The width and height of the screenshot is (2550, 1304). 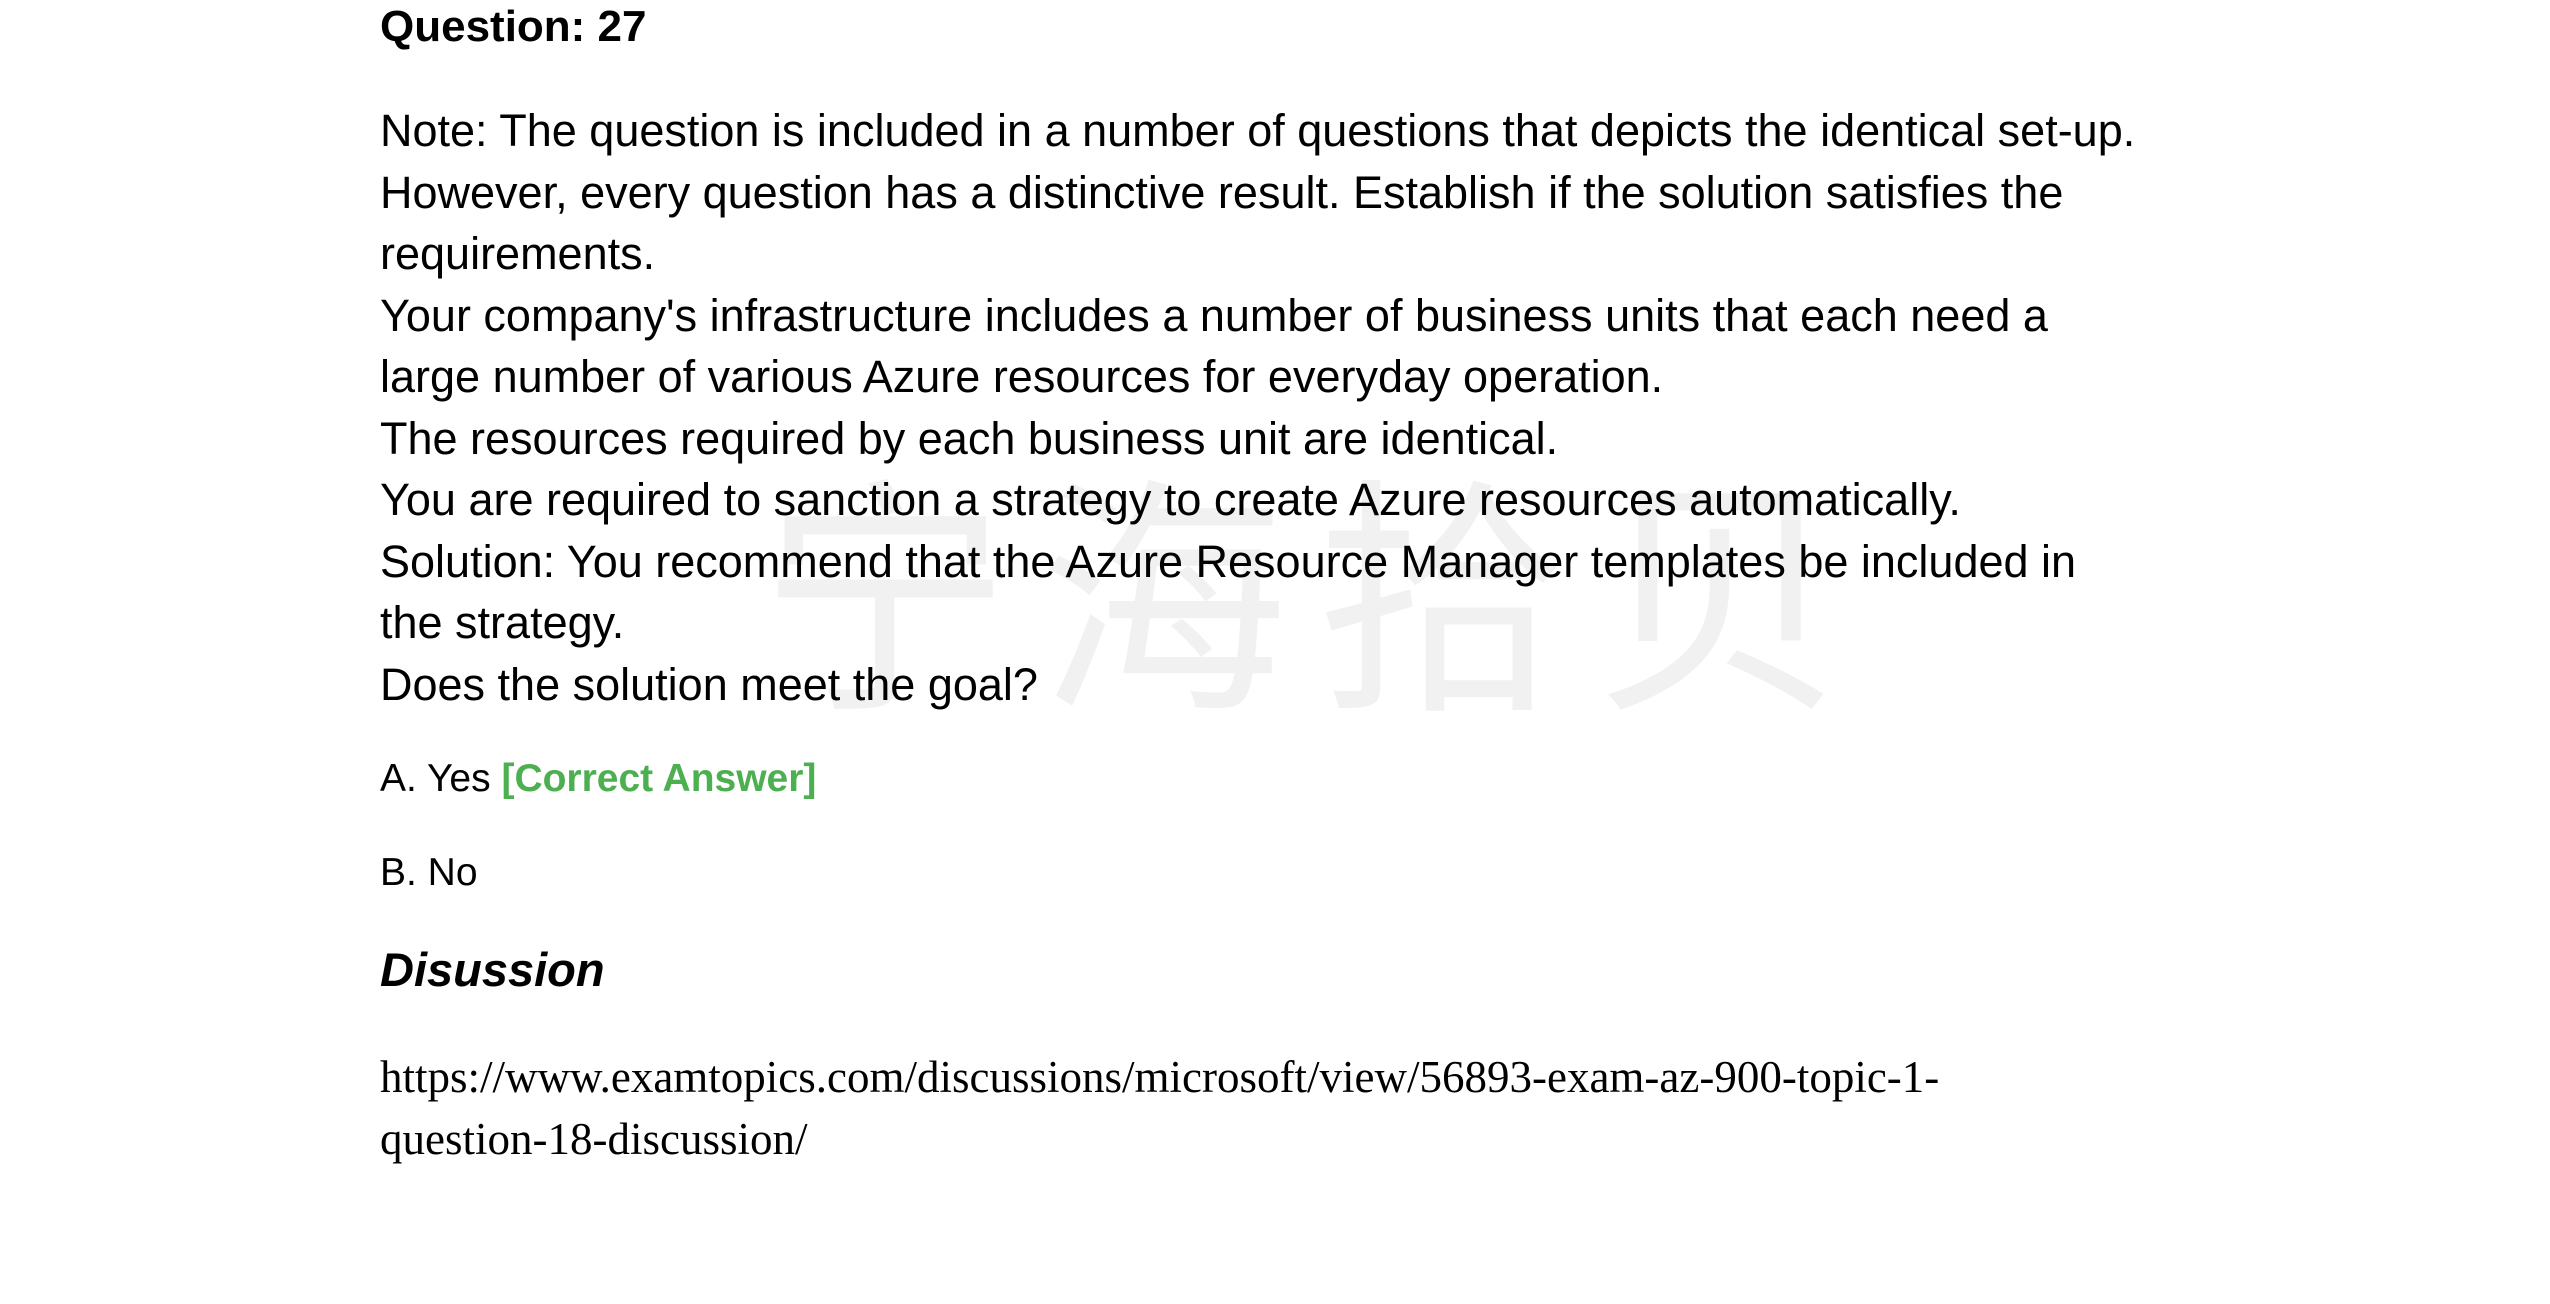 What do you see at coordinates (435, 778) in the screenshot?
I see `option-a-label: A. Yes` at bounding box center [435, 778].